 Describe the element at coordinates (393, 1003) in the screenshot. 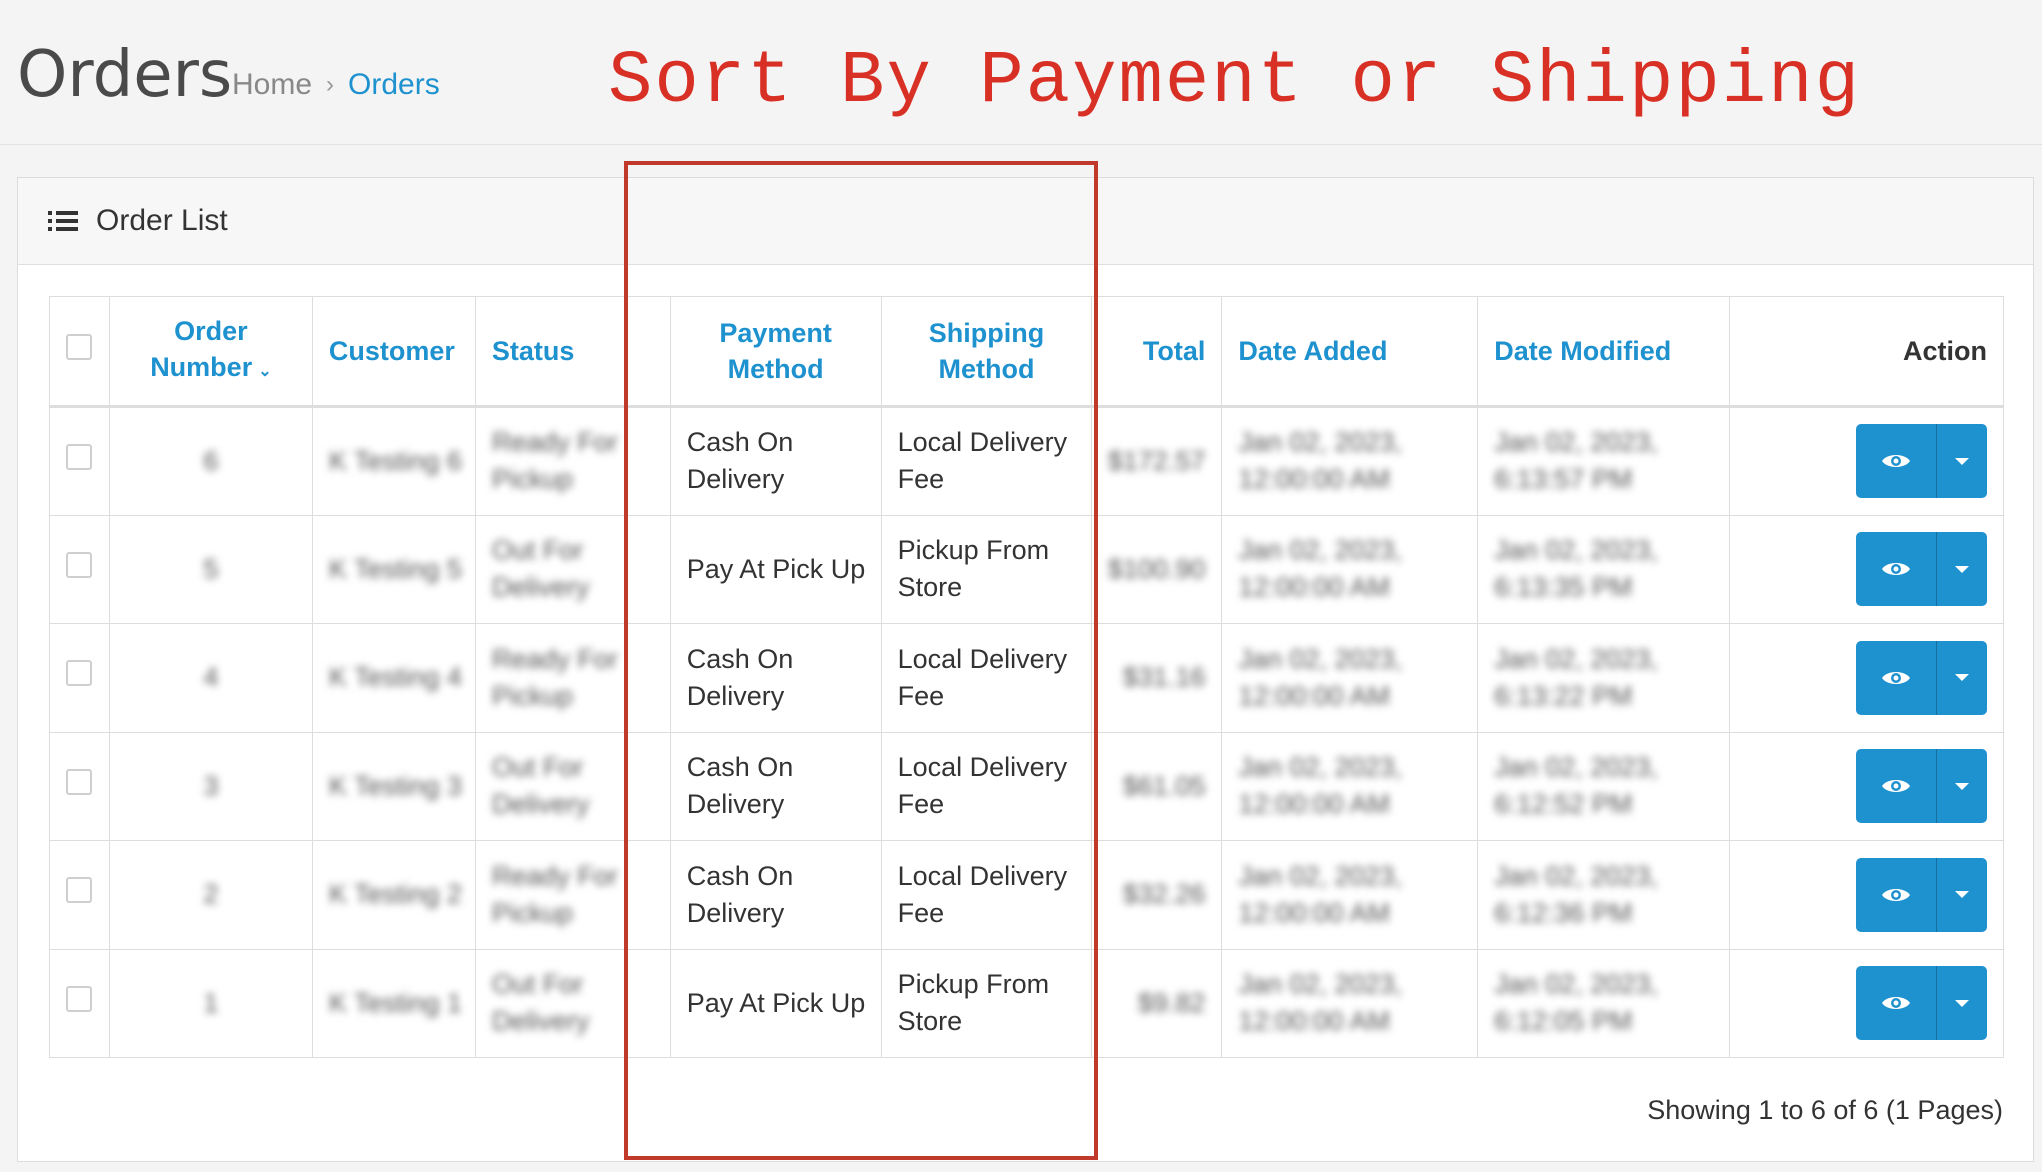

I see `customer-cell: K Testing 1` at that location.